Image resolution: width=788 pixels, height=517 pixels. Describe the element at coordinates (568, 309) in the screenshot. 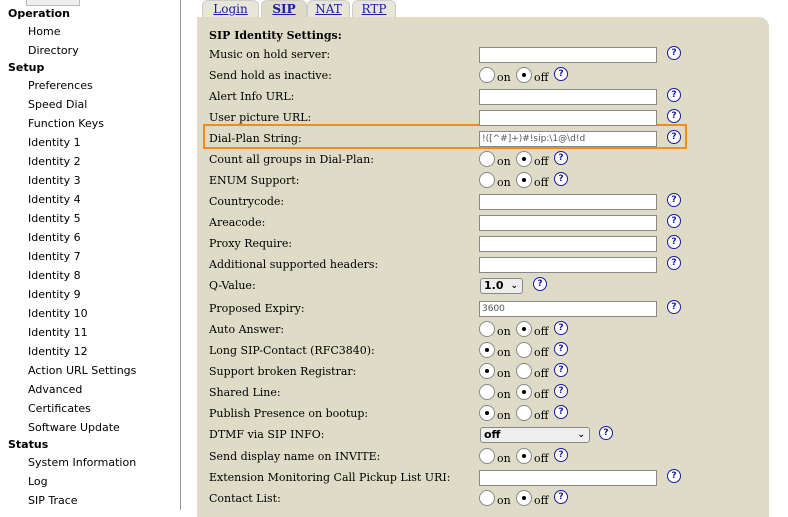

I see `proposed-expiry-input: 3600` at that location.